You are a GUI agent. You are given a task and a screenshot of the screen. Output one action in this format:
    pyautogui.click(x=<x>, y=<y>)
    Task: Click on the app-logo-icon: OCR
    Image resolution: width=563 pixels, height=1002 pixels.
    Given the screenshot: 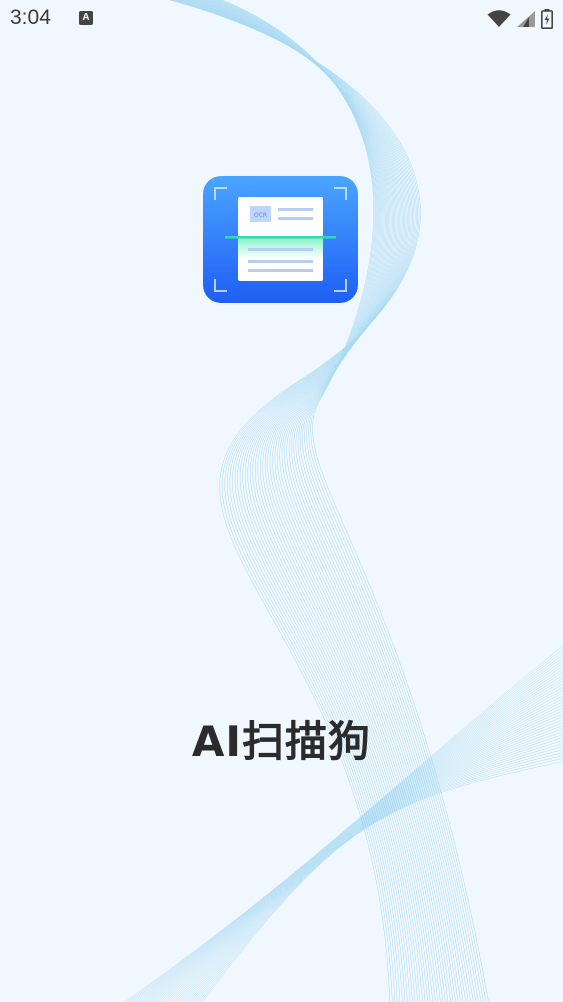 What is the action you would take?
    pyautogui.click(x=280, y=239)
    